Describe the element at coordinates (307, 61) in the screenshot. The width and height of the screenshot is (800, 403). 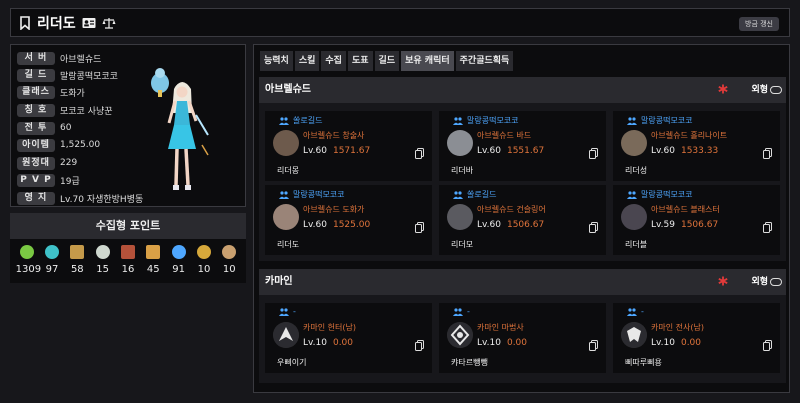
I see `tab-skills: 스킬` at that location.